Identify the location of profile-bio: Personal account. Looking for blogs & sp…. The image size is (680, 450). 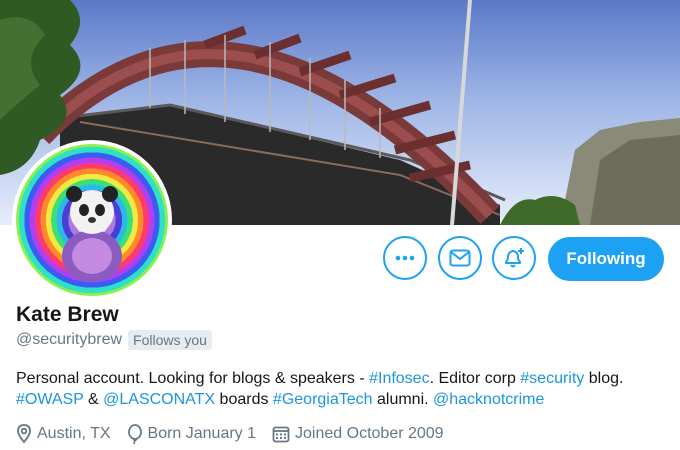
(346, 389).